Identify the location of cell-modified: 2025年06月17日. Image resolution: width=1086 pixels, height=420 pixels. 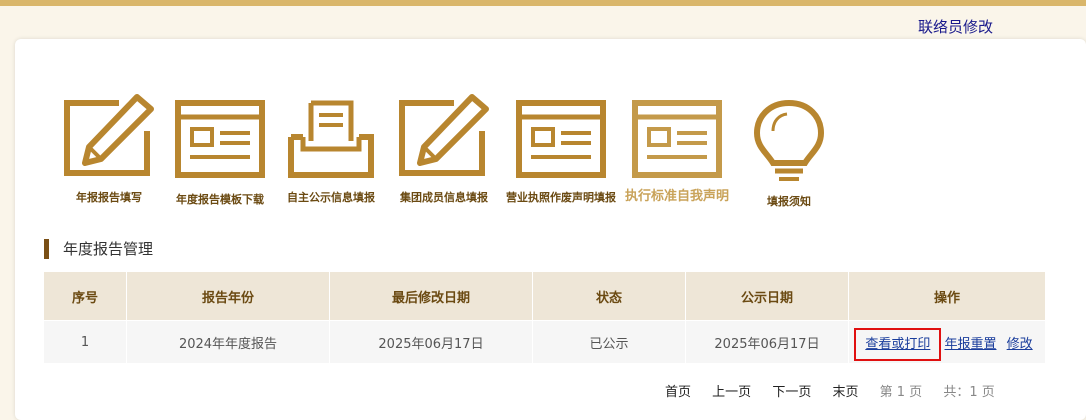
(431, 341).